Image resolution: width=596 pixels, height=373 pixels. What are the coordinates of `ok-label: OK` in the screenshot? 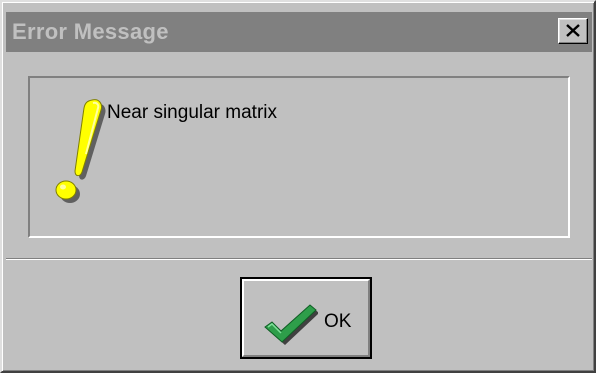 It's located at (338, 321).